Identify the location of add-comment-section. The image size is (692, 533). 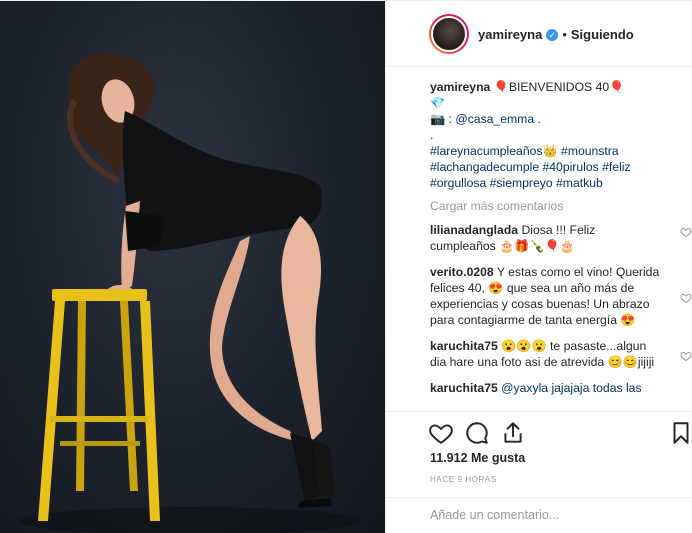
(539, 515).